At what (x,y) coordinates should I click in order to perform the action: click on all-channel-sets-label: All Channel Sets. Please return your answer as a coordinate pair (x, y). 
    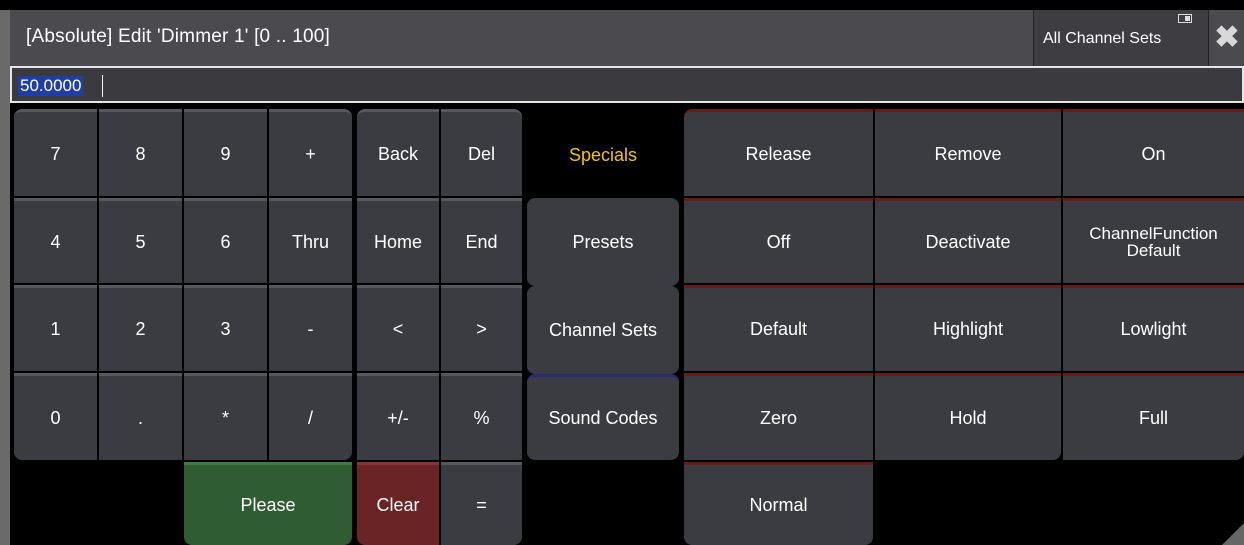
    Looking at the image, I should click on (1102, 38).